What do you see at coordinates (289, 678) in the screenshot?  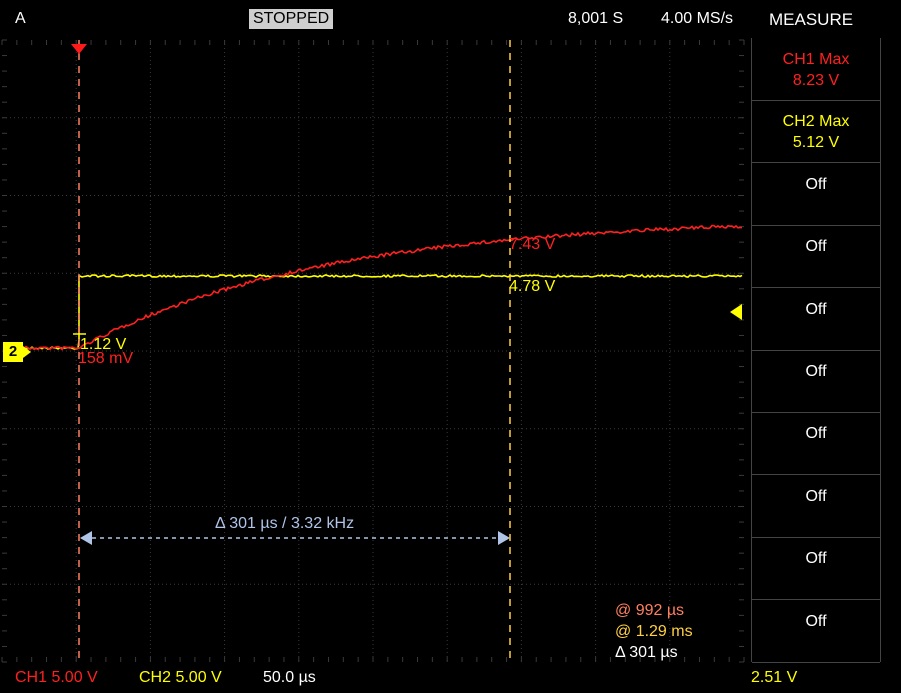 I see `timebase-scale: 50.0 µs` at bounding box center [289, 678].